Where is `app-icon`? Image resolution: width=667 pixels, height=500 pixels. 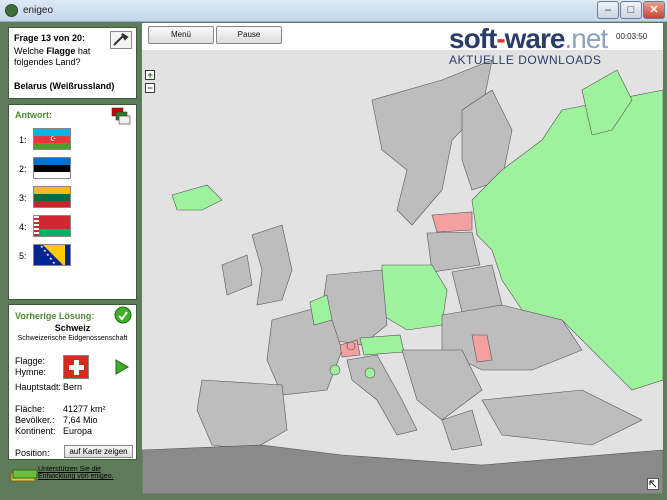
app-icon is located at coordinates (11, 10).